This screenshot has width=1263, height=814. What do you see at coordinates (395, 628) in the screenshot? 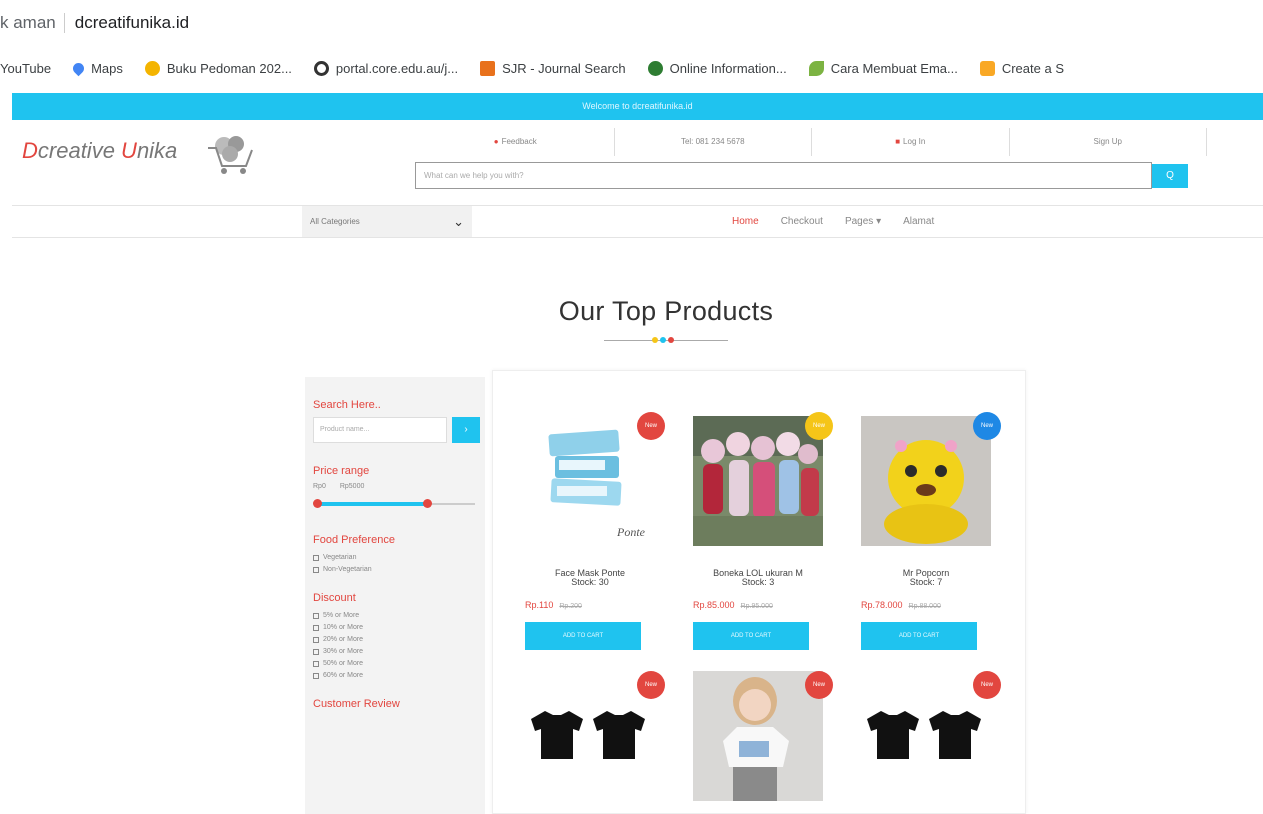
I see `discount-option: 10% or More` at bounding box center [395, 628].